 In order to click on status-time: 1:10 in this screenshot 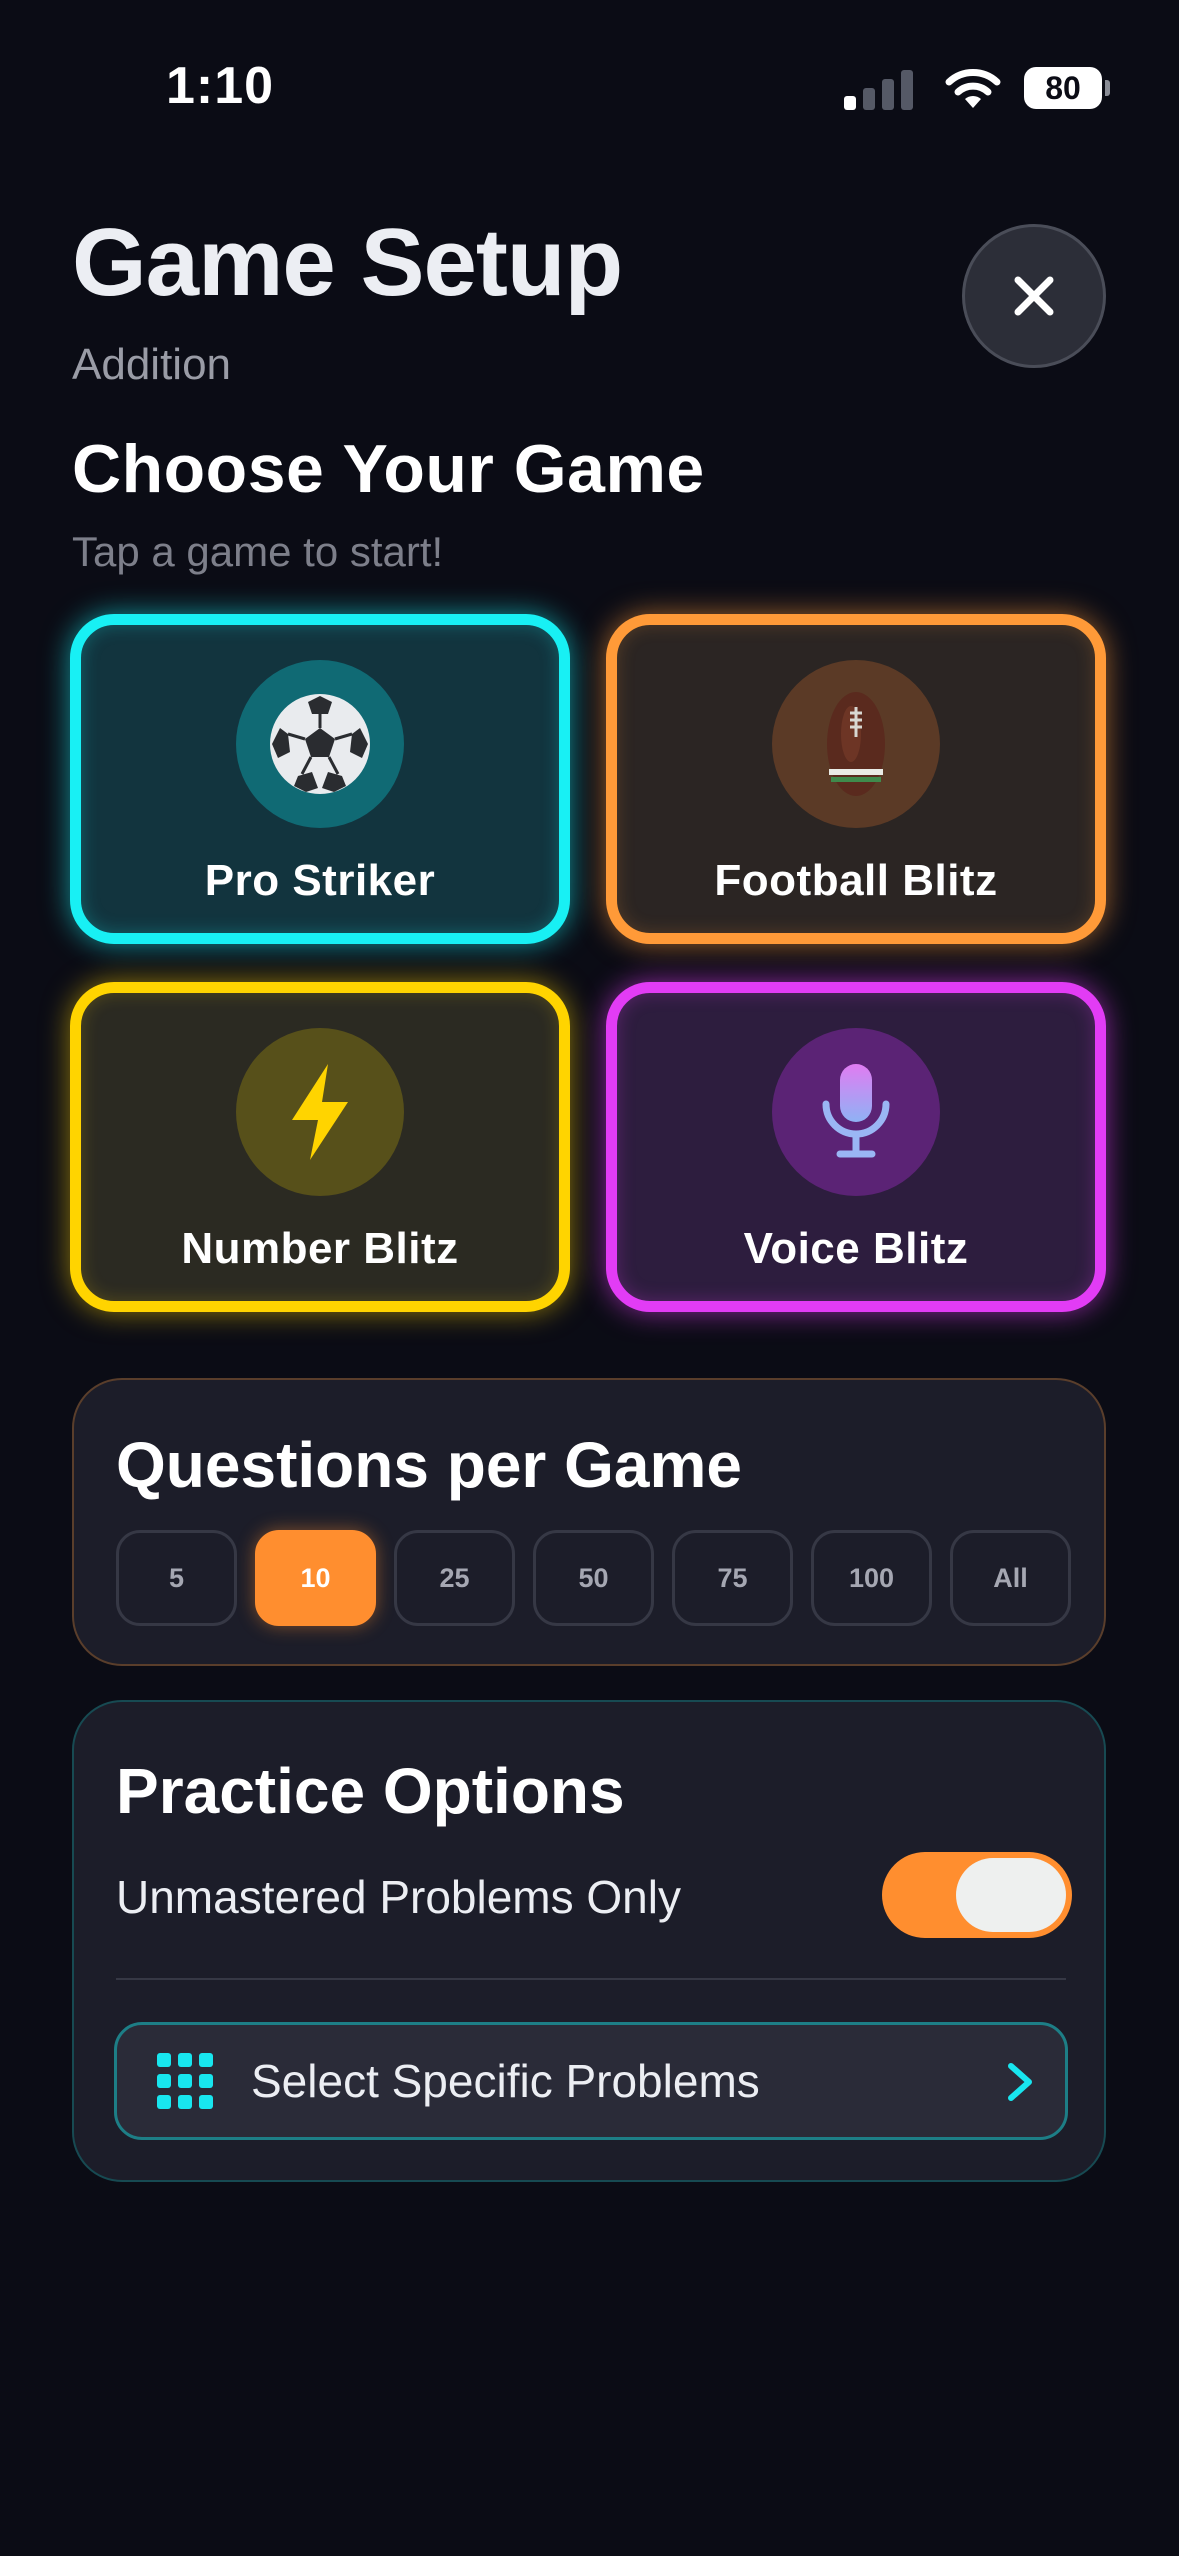, I will do `click(220, 86)`.